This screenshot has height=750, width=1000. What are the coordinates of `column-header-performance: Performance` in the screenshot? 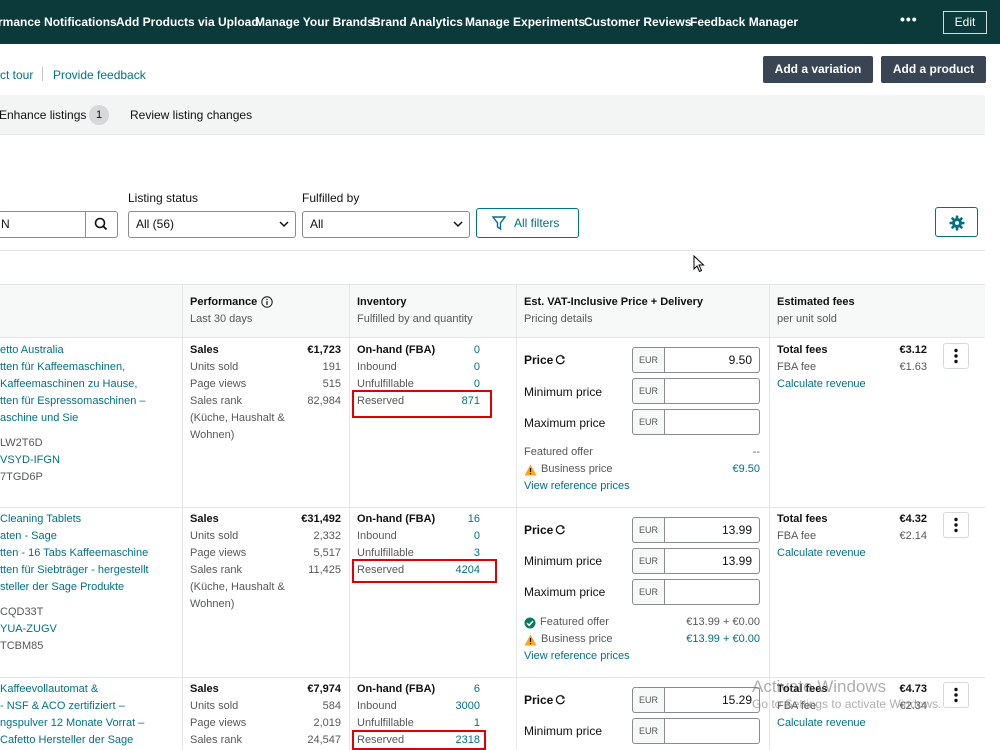 It's located at (223, 302).